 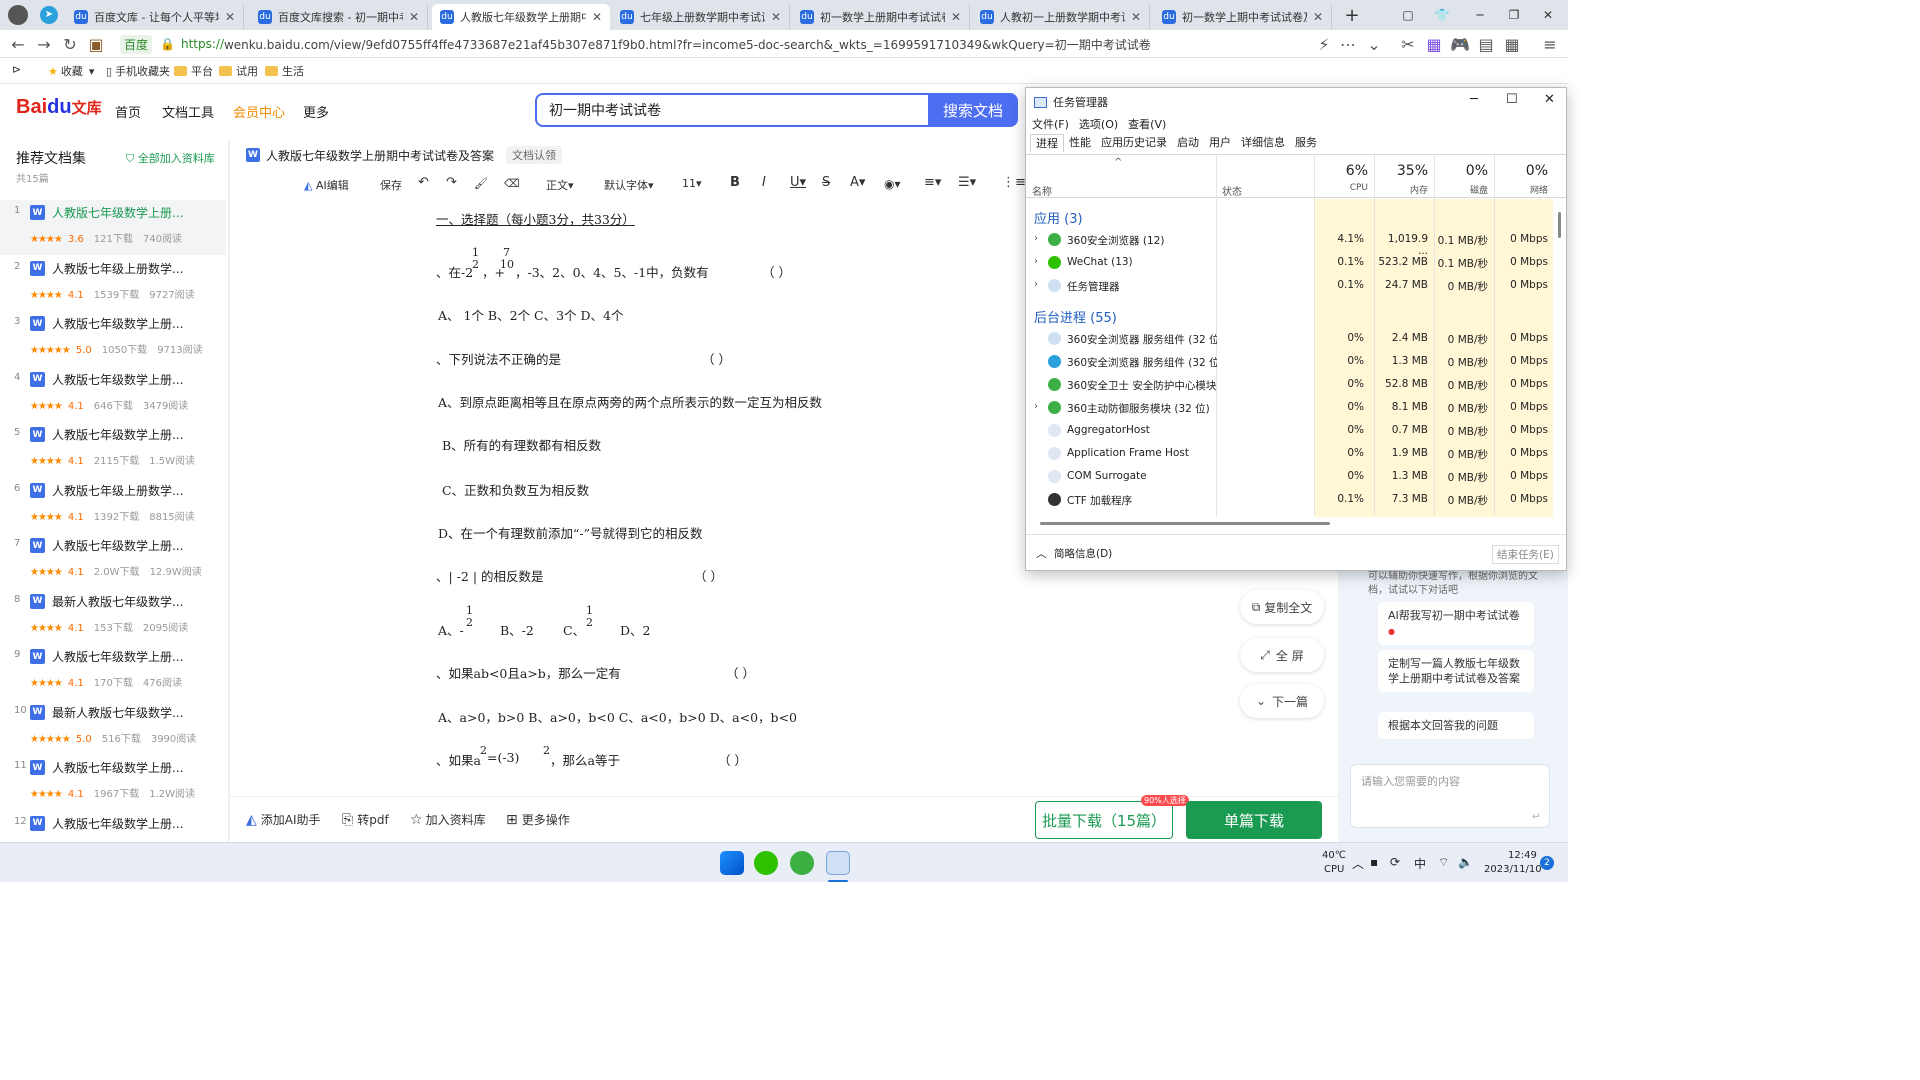 I want to click on extension-icon: ▦, so click(x=1434, y=44).